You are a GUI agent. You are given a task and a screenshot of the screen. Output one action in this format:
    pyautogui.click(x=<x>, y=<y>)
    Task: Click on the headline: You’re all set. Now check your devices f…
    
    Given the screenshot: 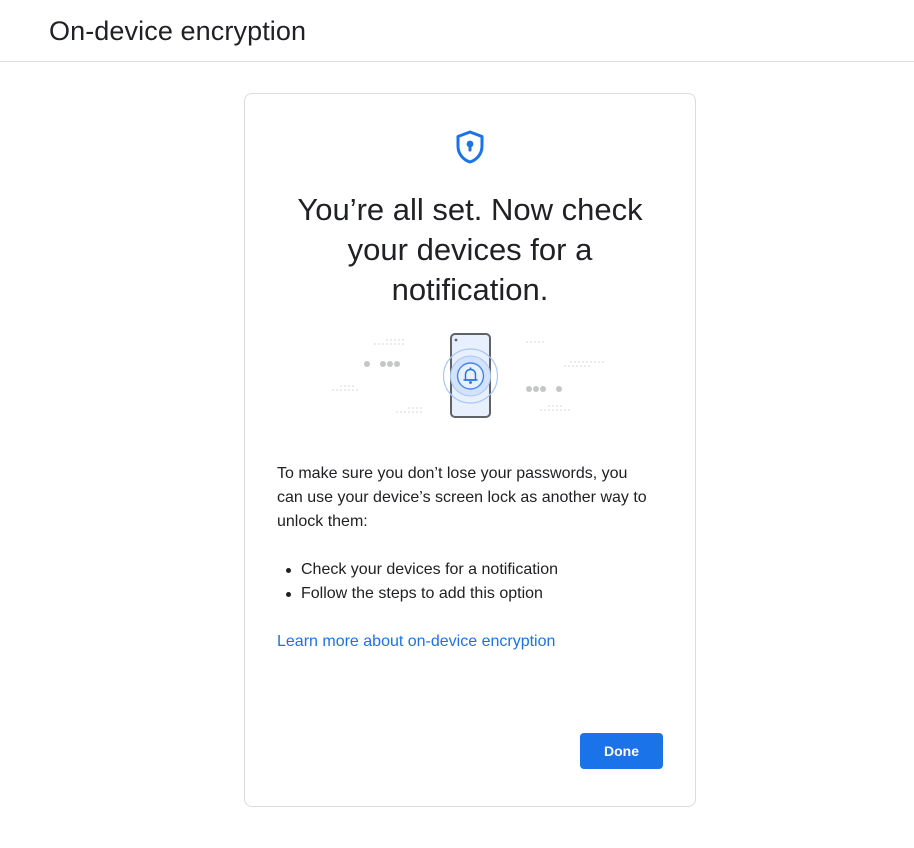 What is the action you would take?
    pyautogui.click(x=470, y=249)
    